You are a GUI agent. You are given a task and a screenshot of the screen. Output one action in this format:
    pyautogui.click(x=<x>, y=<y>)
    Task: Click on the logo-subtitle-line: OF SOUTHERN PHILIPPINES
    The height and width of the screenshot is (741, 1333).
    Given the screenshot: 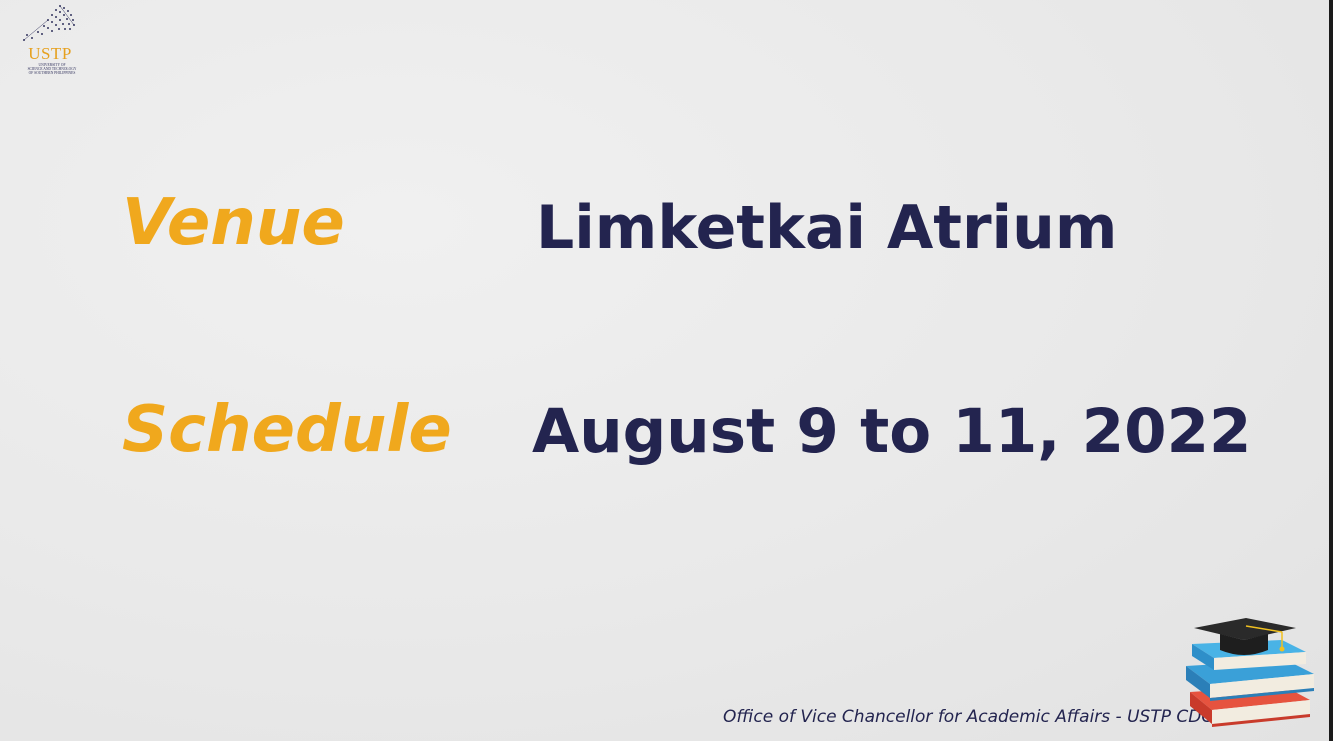 What is the action you would take?
    pyautogui.click(x=52, y=73)
    